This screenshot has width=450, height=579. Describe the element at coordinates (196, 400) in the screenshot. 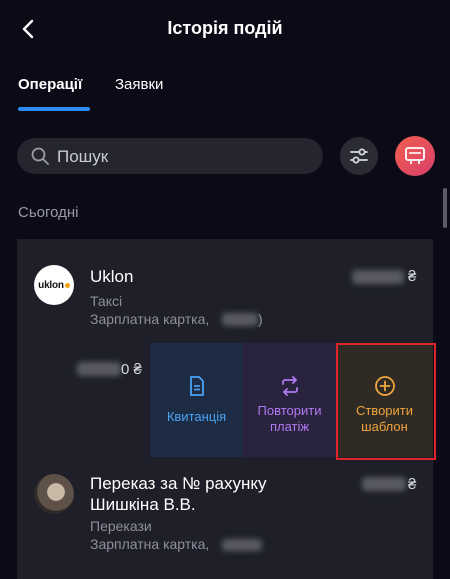

I see `receipt-action: Квитанція` at that location.